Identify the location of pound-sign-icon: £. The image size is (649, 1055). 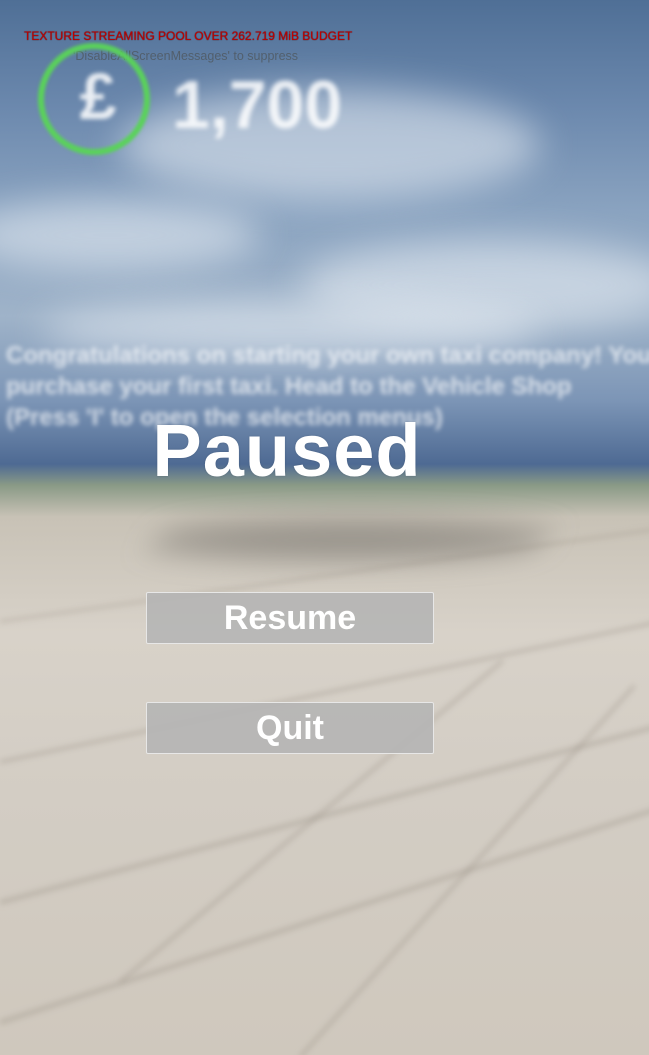
(98, 96).